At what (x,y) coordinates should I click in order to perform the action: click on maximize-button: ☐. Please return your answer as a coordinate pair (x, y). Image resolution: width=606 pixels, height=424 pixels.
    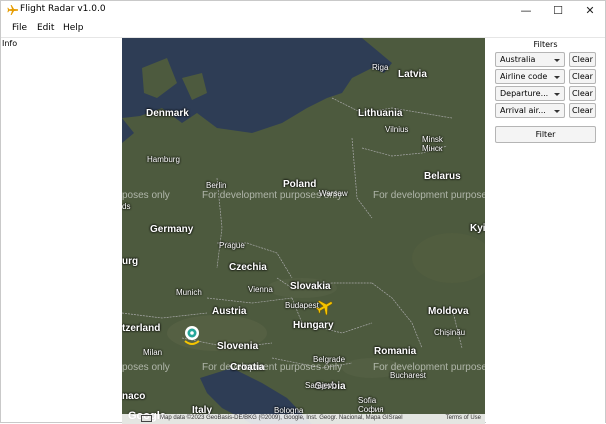
    Looking at the image, I should click on (558, 10).